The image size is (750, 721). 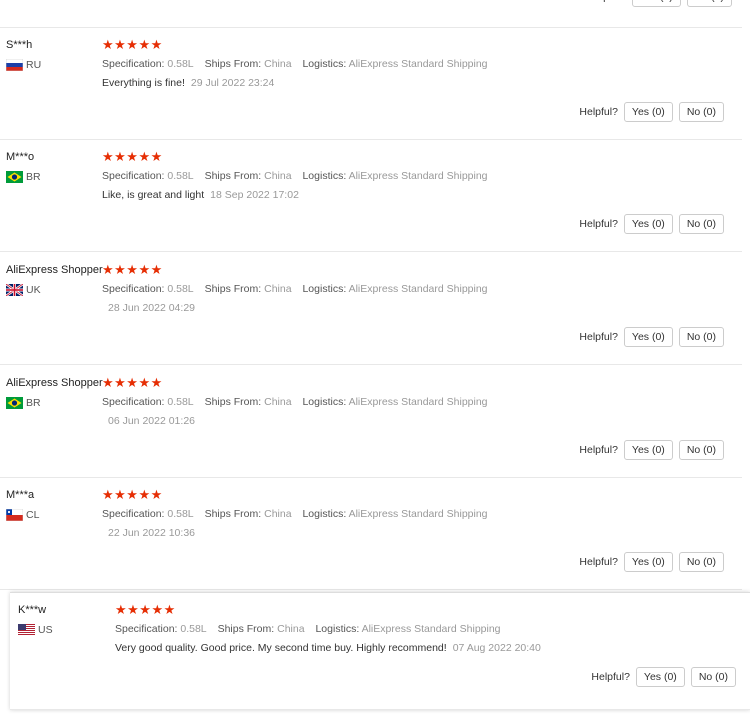 What do you see at coordinates (35, 630) in the screenshot?
I see `reviewer-country: US` at bounding box center [35, 630].